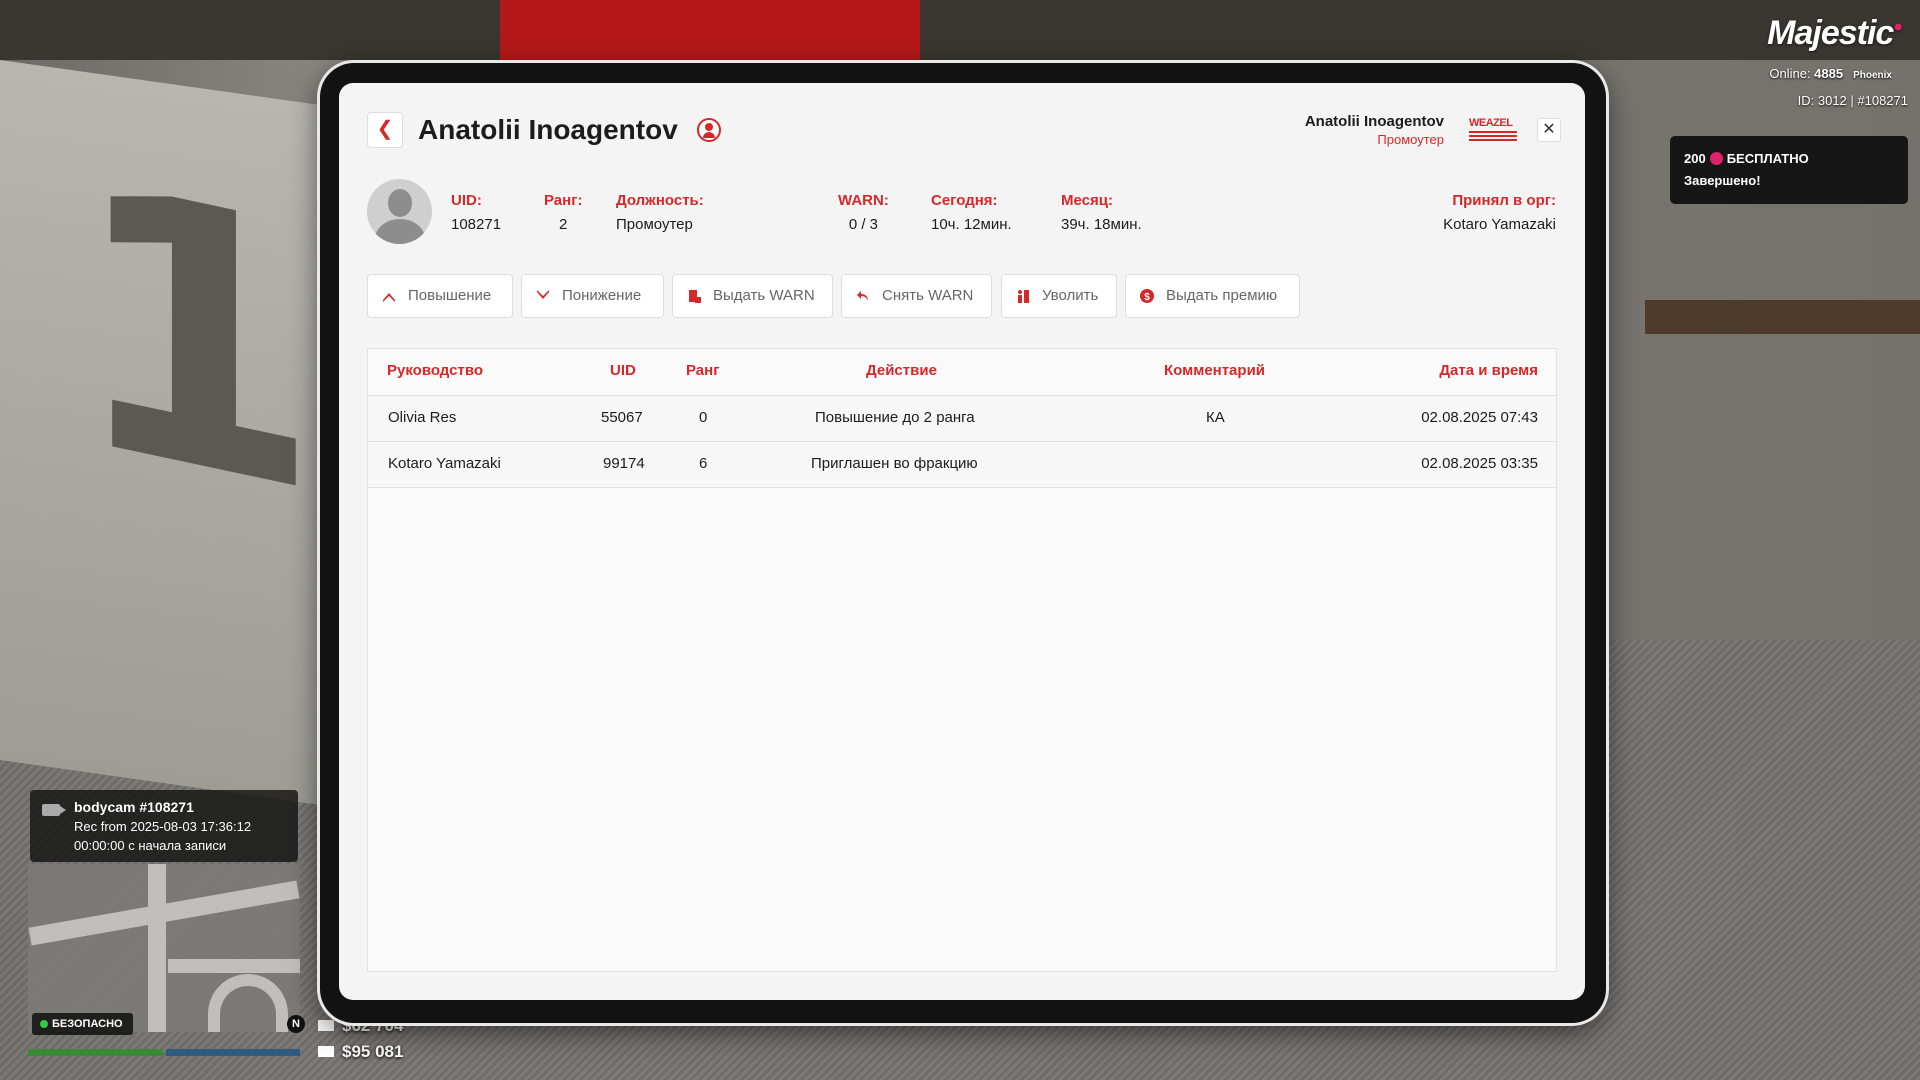  I want to click on table-divider, so click(962, 487).